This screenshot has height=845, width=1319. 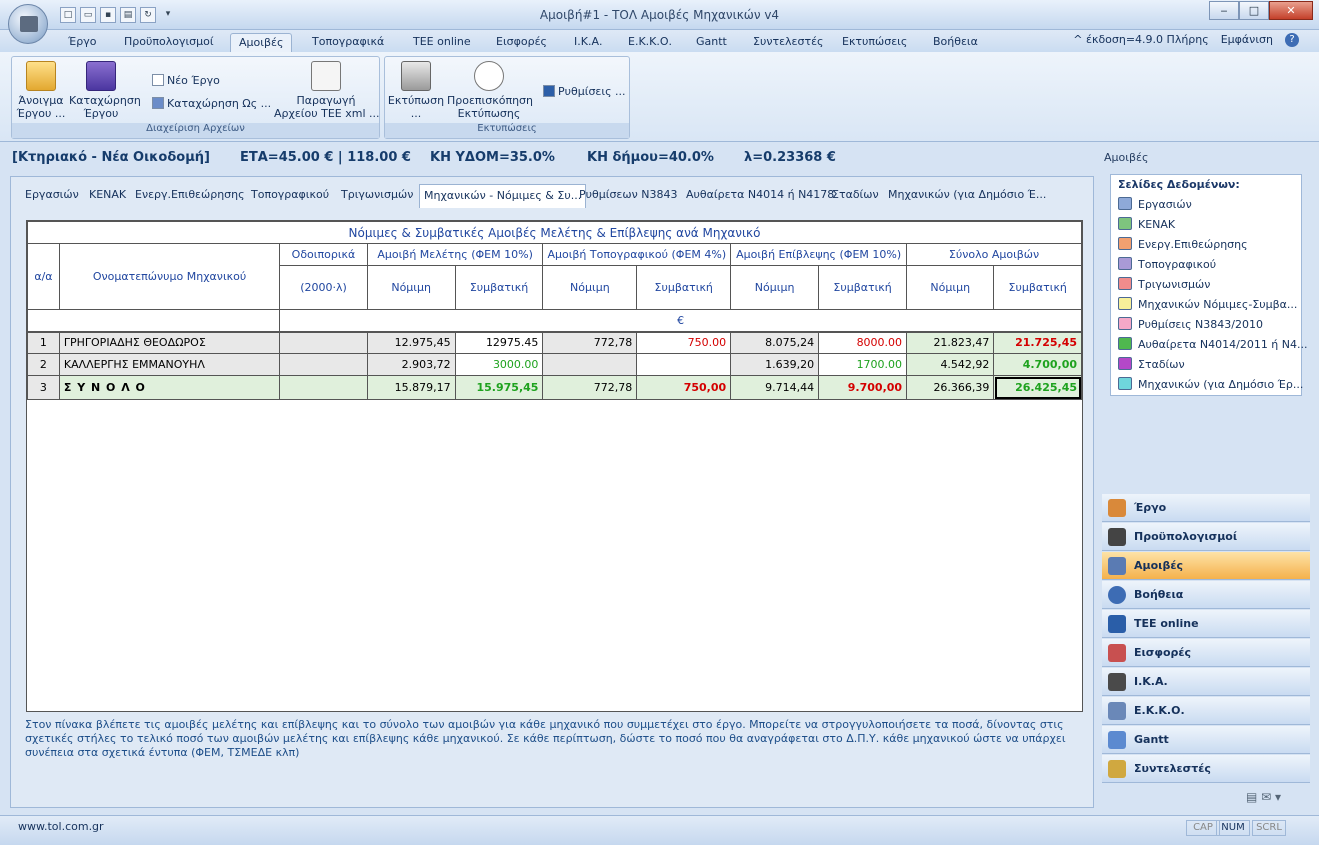 I want to click on study-legal-cell: 12.975,45, so click(x=411, y=342).